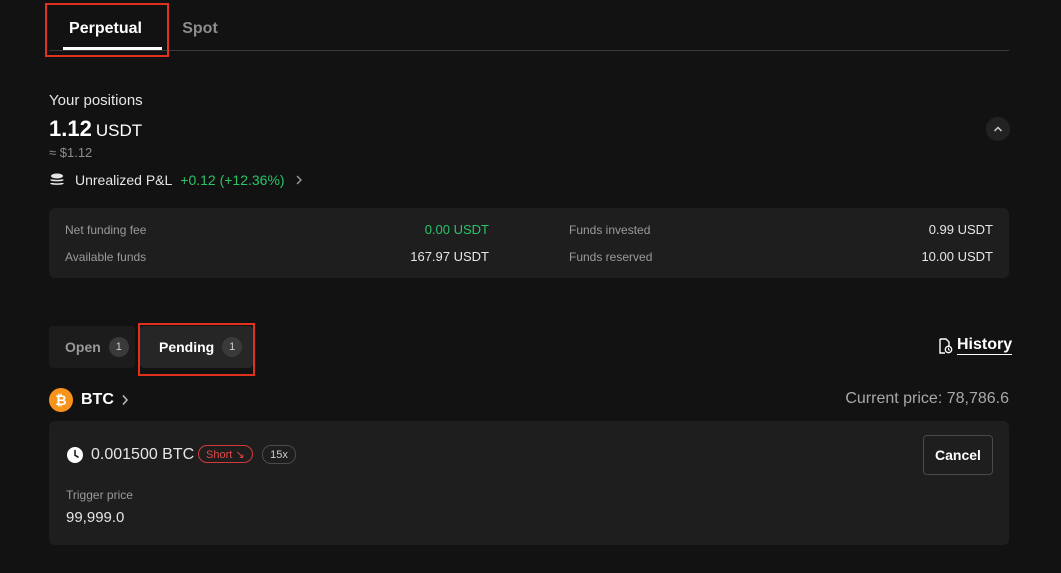  Describe the element at coordinates (529, 243) in the screenshot. I see `funds-summary-panel` at that location.